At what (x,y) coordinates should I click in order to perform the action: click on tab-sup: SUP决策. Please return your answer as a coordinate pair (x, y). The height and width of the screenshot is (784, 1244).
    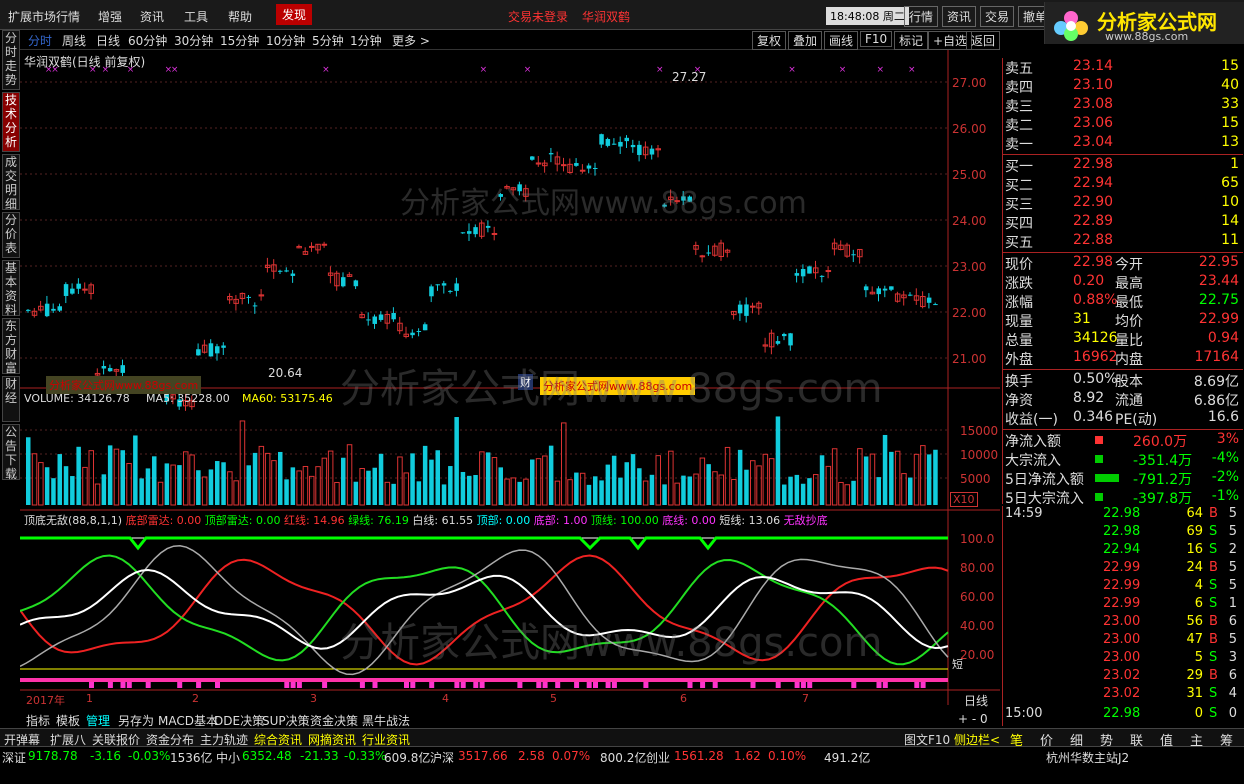
    Looking at the image, I should click on (286, 720).